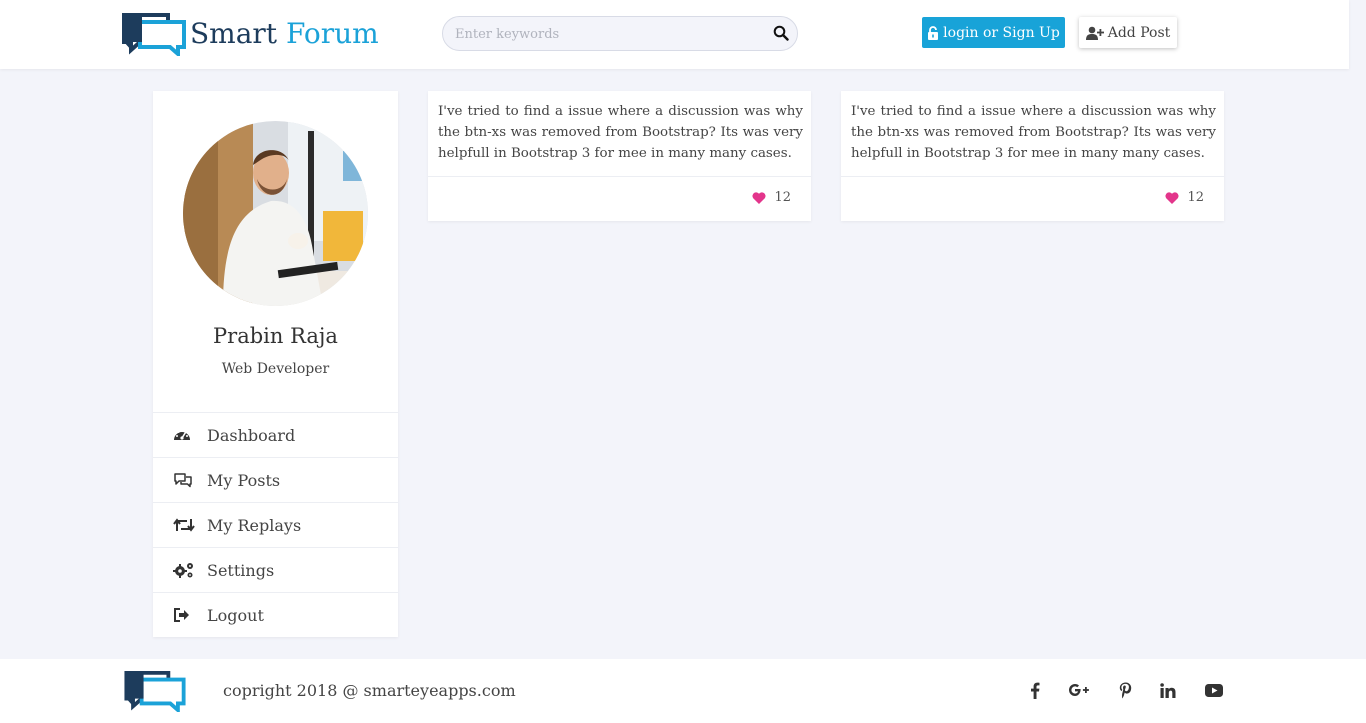 Image resolution: width=1366 pixels, height=723 pixels. Describe the element at coordinates (933, 32) in the screenshot. I see `unlock-icon` at that location.